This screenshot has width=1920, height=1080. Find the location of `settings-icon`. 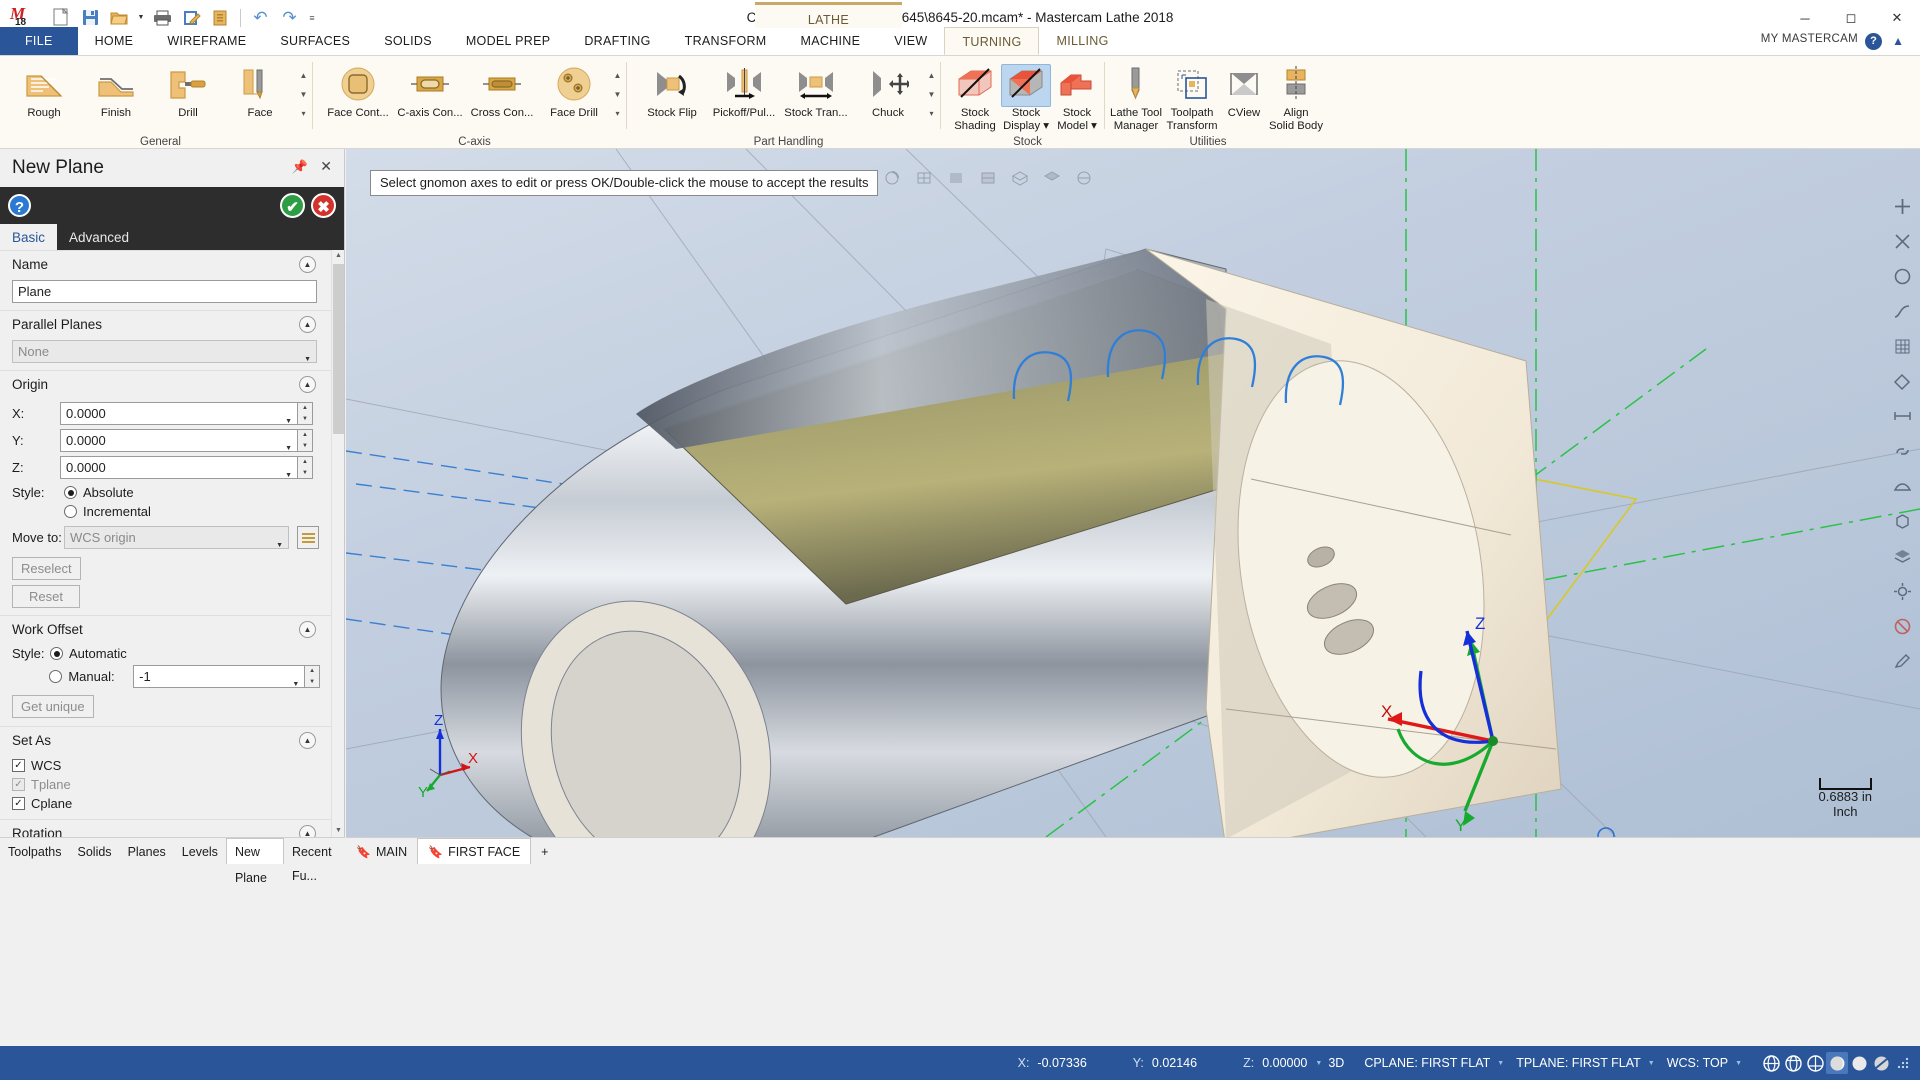

settings-icon is located at coordinates (1902, 591).